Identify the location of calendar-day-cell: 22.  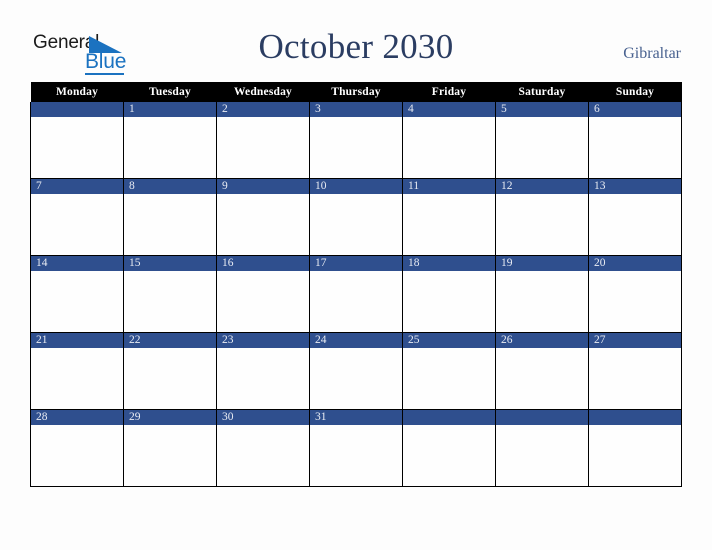
(170, 371).